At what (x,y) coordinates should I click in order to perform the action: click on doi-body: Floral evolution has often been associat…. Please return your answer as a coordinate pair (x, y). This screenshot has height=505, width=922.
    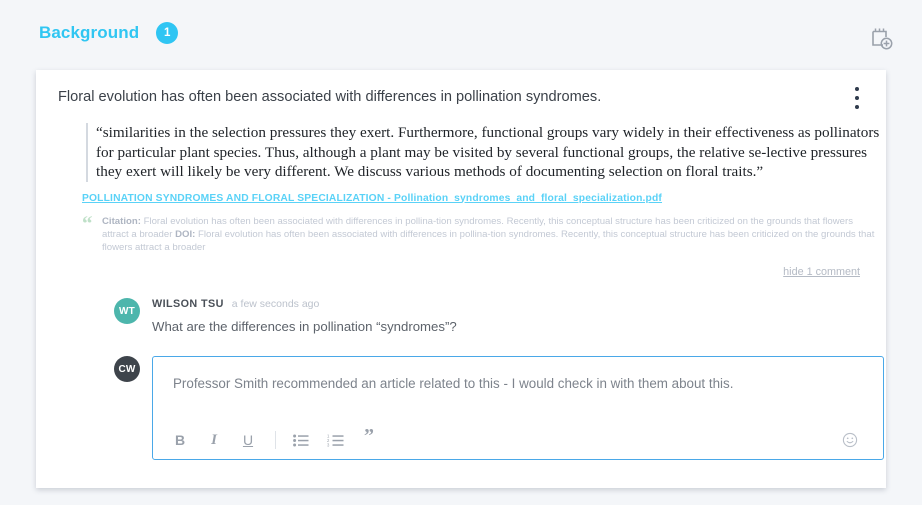
    Looking at the image, I should click on (488, 240).